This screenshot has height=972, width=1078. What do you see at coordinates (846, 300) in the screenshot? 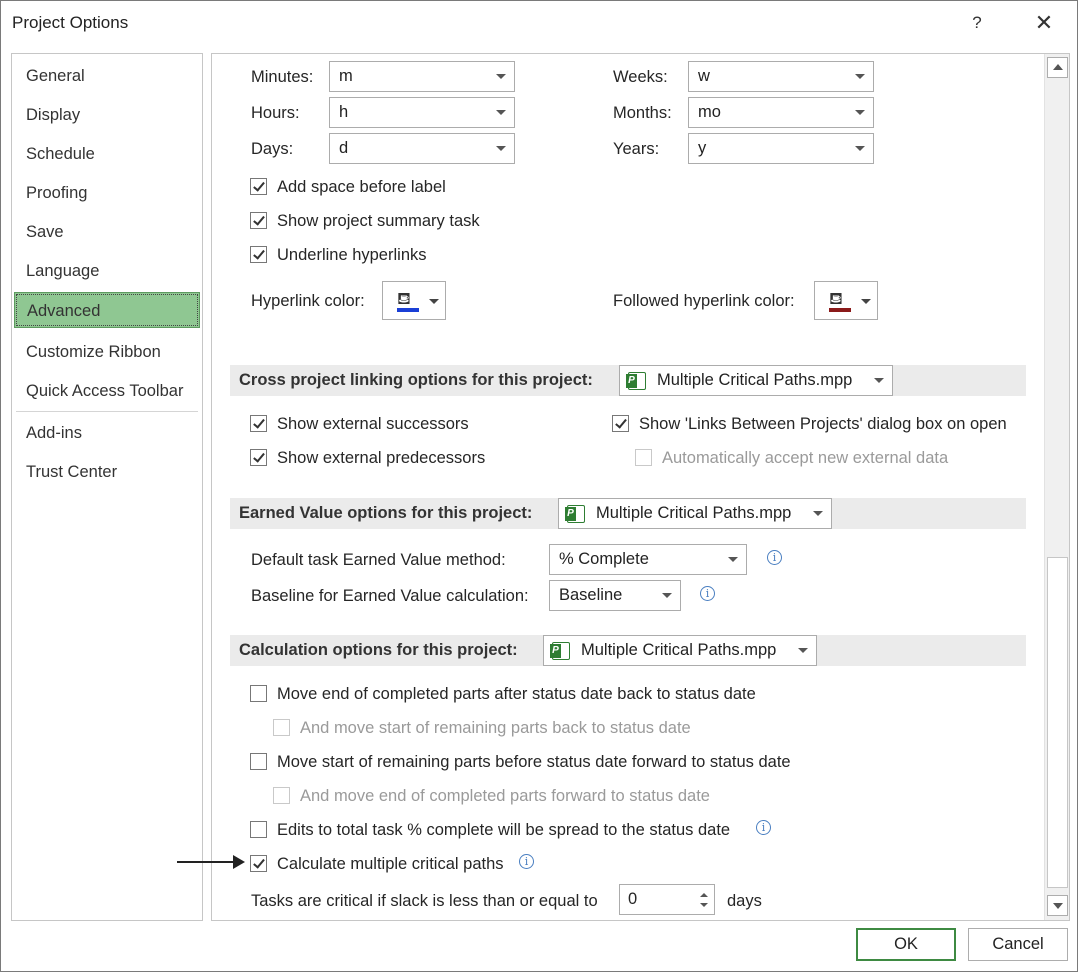
I see `followed-color-picker: ⛾` at bounding box center [846, 300].